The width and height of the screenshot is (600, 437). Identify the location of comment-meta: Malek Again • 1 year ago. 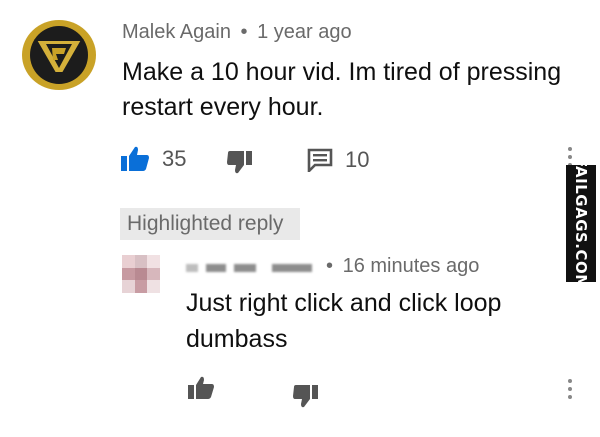
(237, 32).